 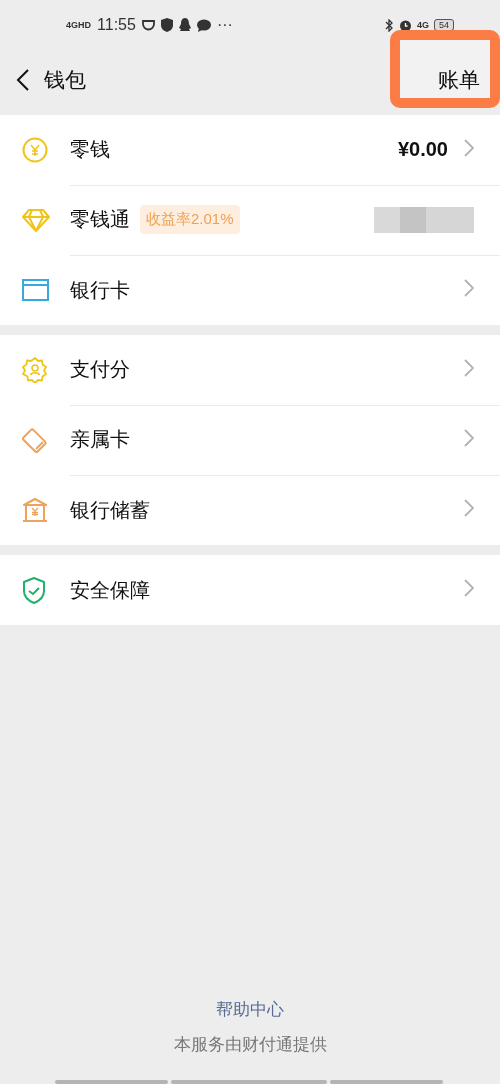 What do you see at coordinates (444, 25) in the screenshot?
I see `battery-indicator: 54` at bounding box center [444, 25].